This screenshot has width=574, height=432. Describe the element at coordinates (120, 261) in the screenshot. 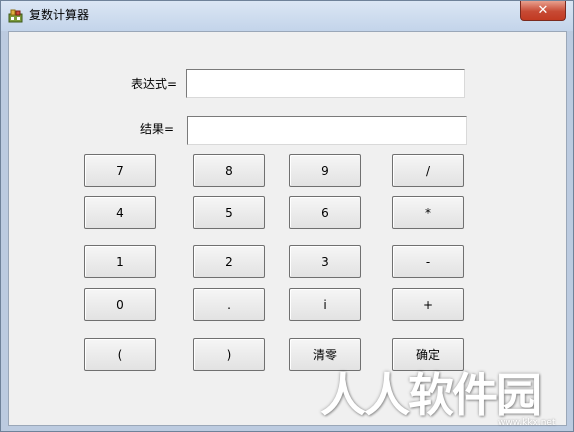

I see `digit-1-button: 1` at that location.